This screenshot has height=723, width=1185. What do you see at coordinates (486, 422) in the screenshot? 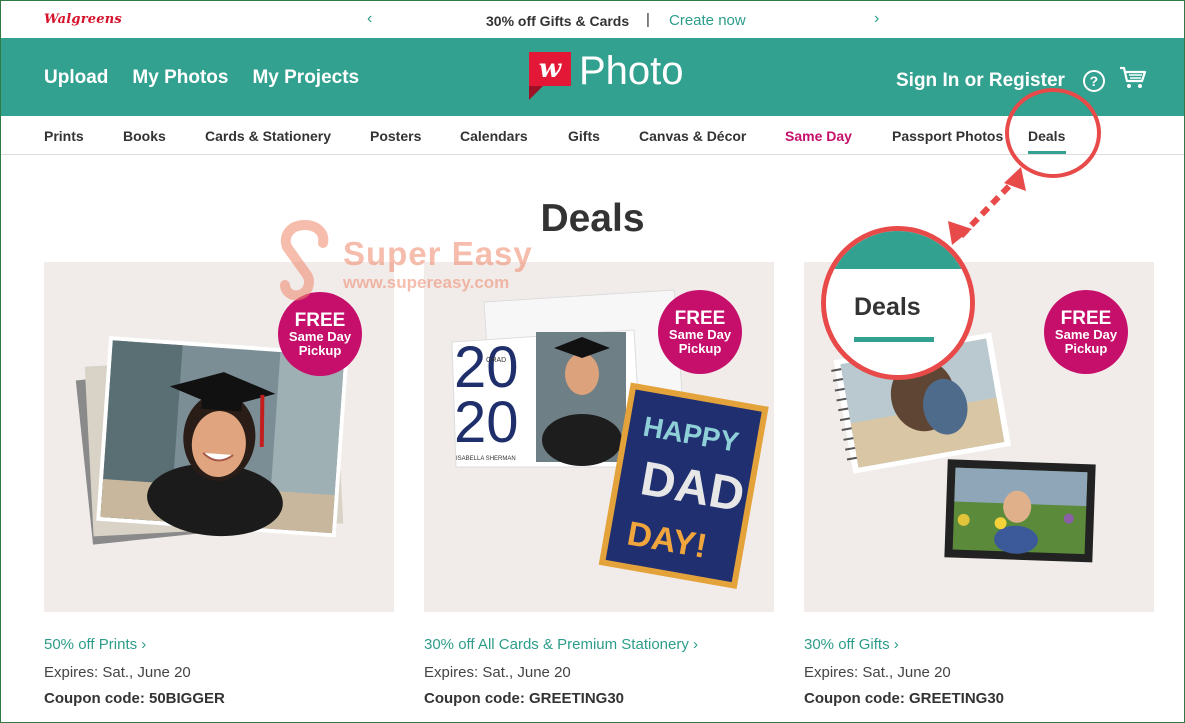
I see `svg-text: 20` at bounding box center [486, 422].